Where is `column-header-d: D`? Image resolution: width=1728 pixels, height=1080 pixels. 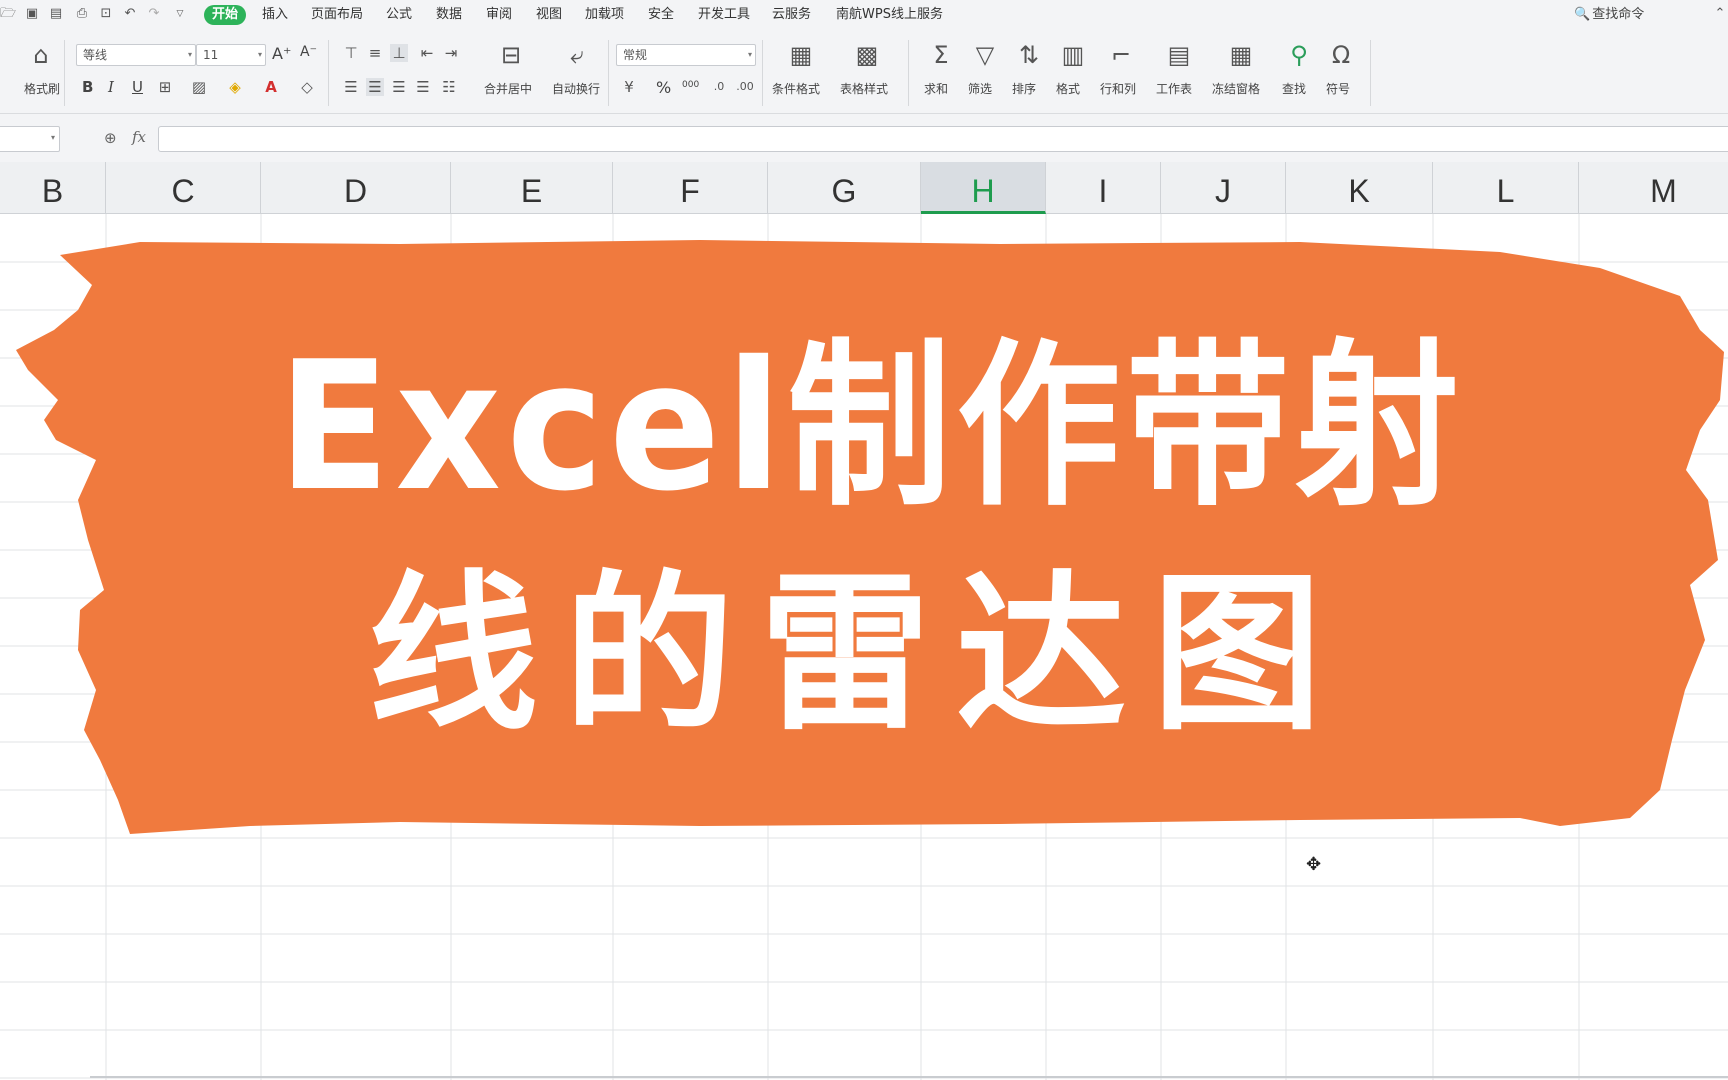
column-header-d: D is located at coordinates (356, 188).